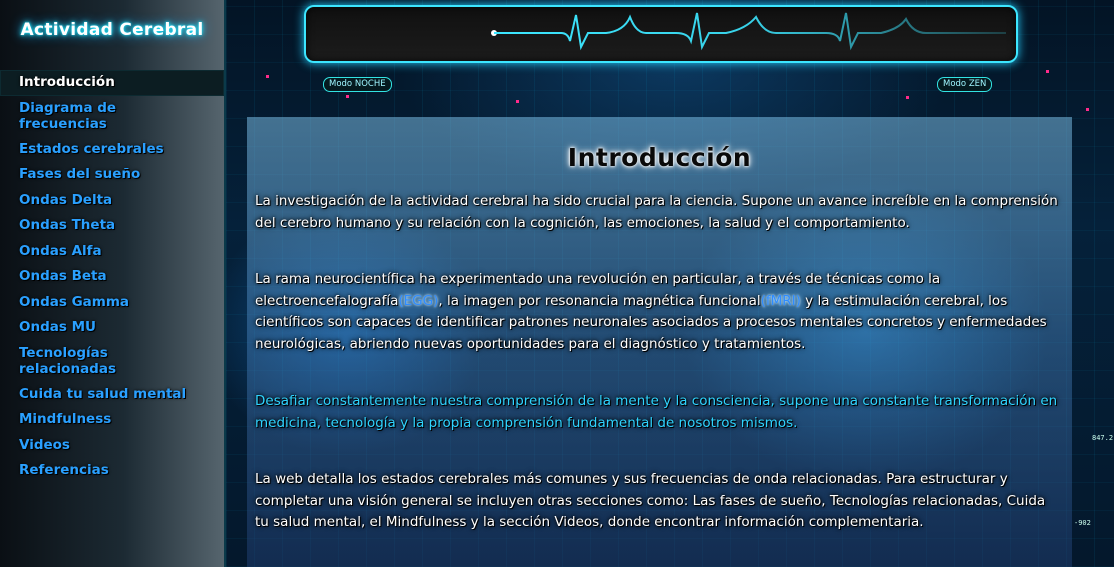  What do you see at coordinates (112, 395) in the screenshot?
I see `nav-item-salud-mental: Cuida tu salud mental` at bounding box center [112, 395].